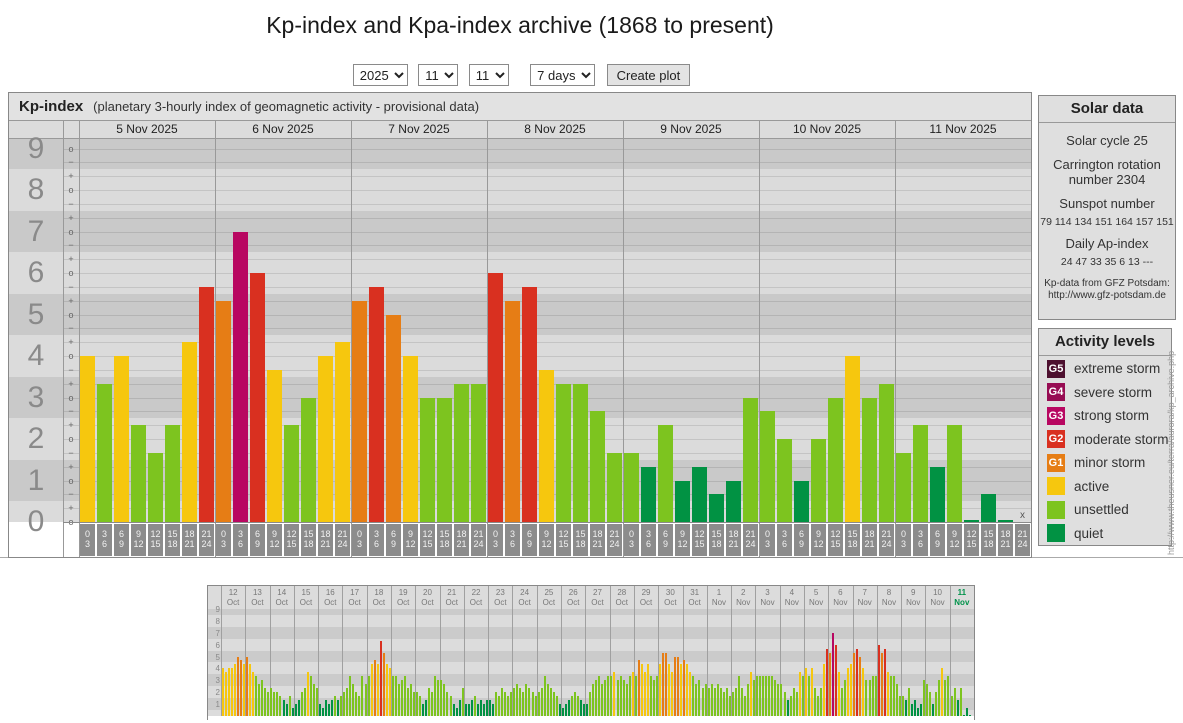 Image resolution: width=1183 pixels, height=723 pixels. What do you see at coordinates (438, 75) in the screenshot?
I see `month-select: 11` at bounding box center [438, 75].